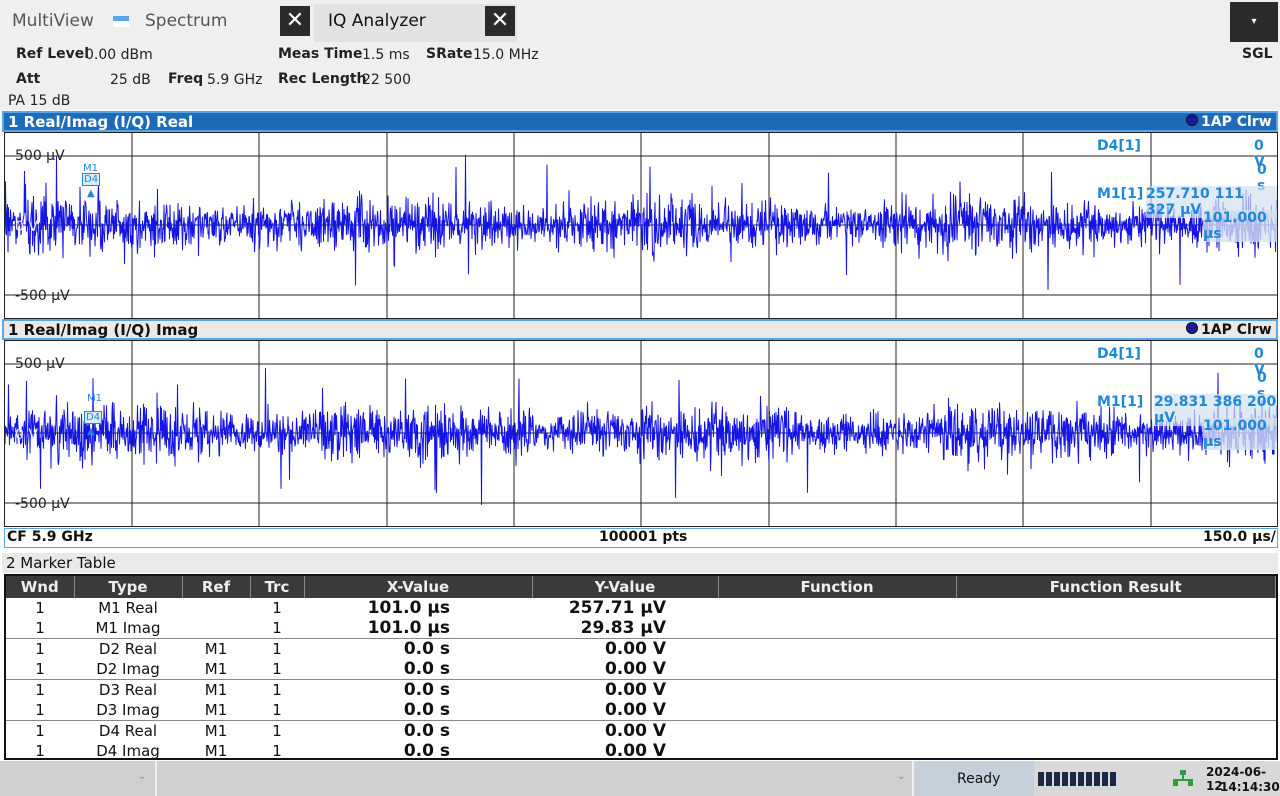 This screenshot has width=1280, height=796. I want to click on tab-multiview: MultiView, so click(53, 21).